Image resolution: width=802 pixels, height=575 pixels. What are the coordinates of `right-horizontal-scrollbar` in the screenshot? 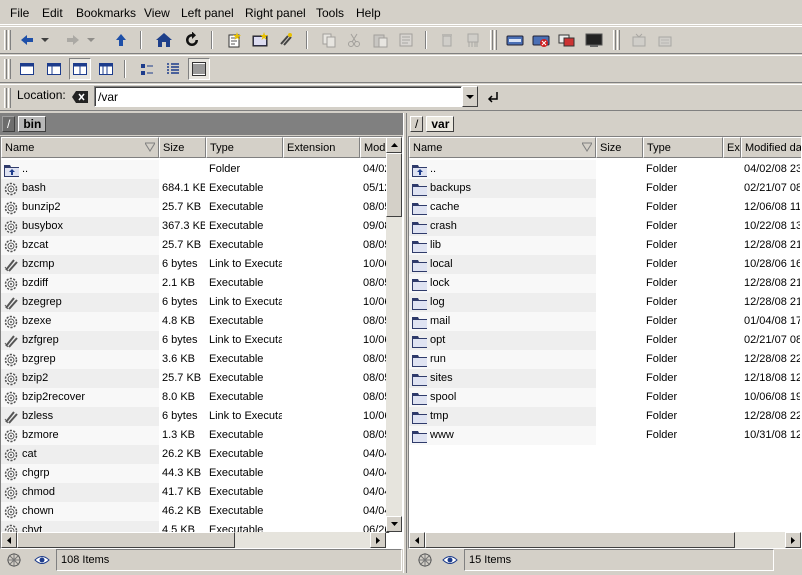 It's located at (605, 540).